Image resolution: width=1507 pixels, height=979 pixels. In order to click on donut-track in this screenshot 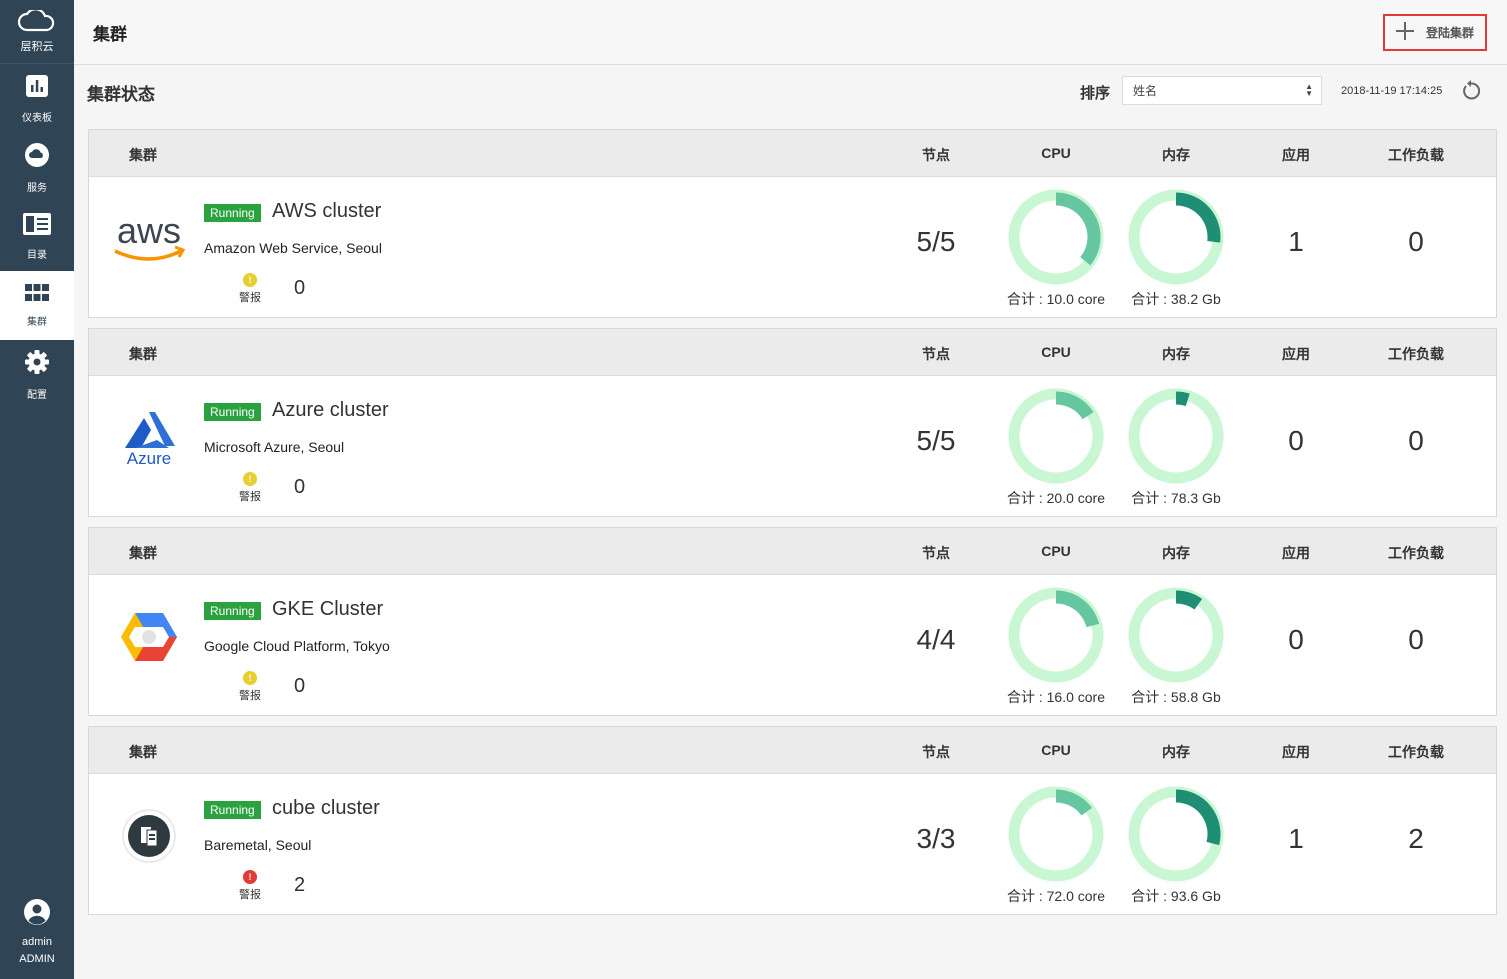, I will do `click(1176, 635)`.